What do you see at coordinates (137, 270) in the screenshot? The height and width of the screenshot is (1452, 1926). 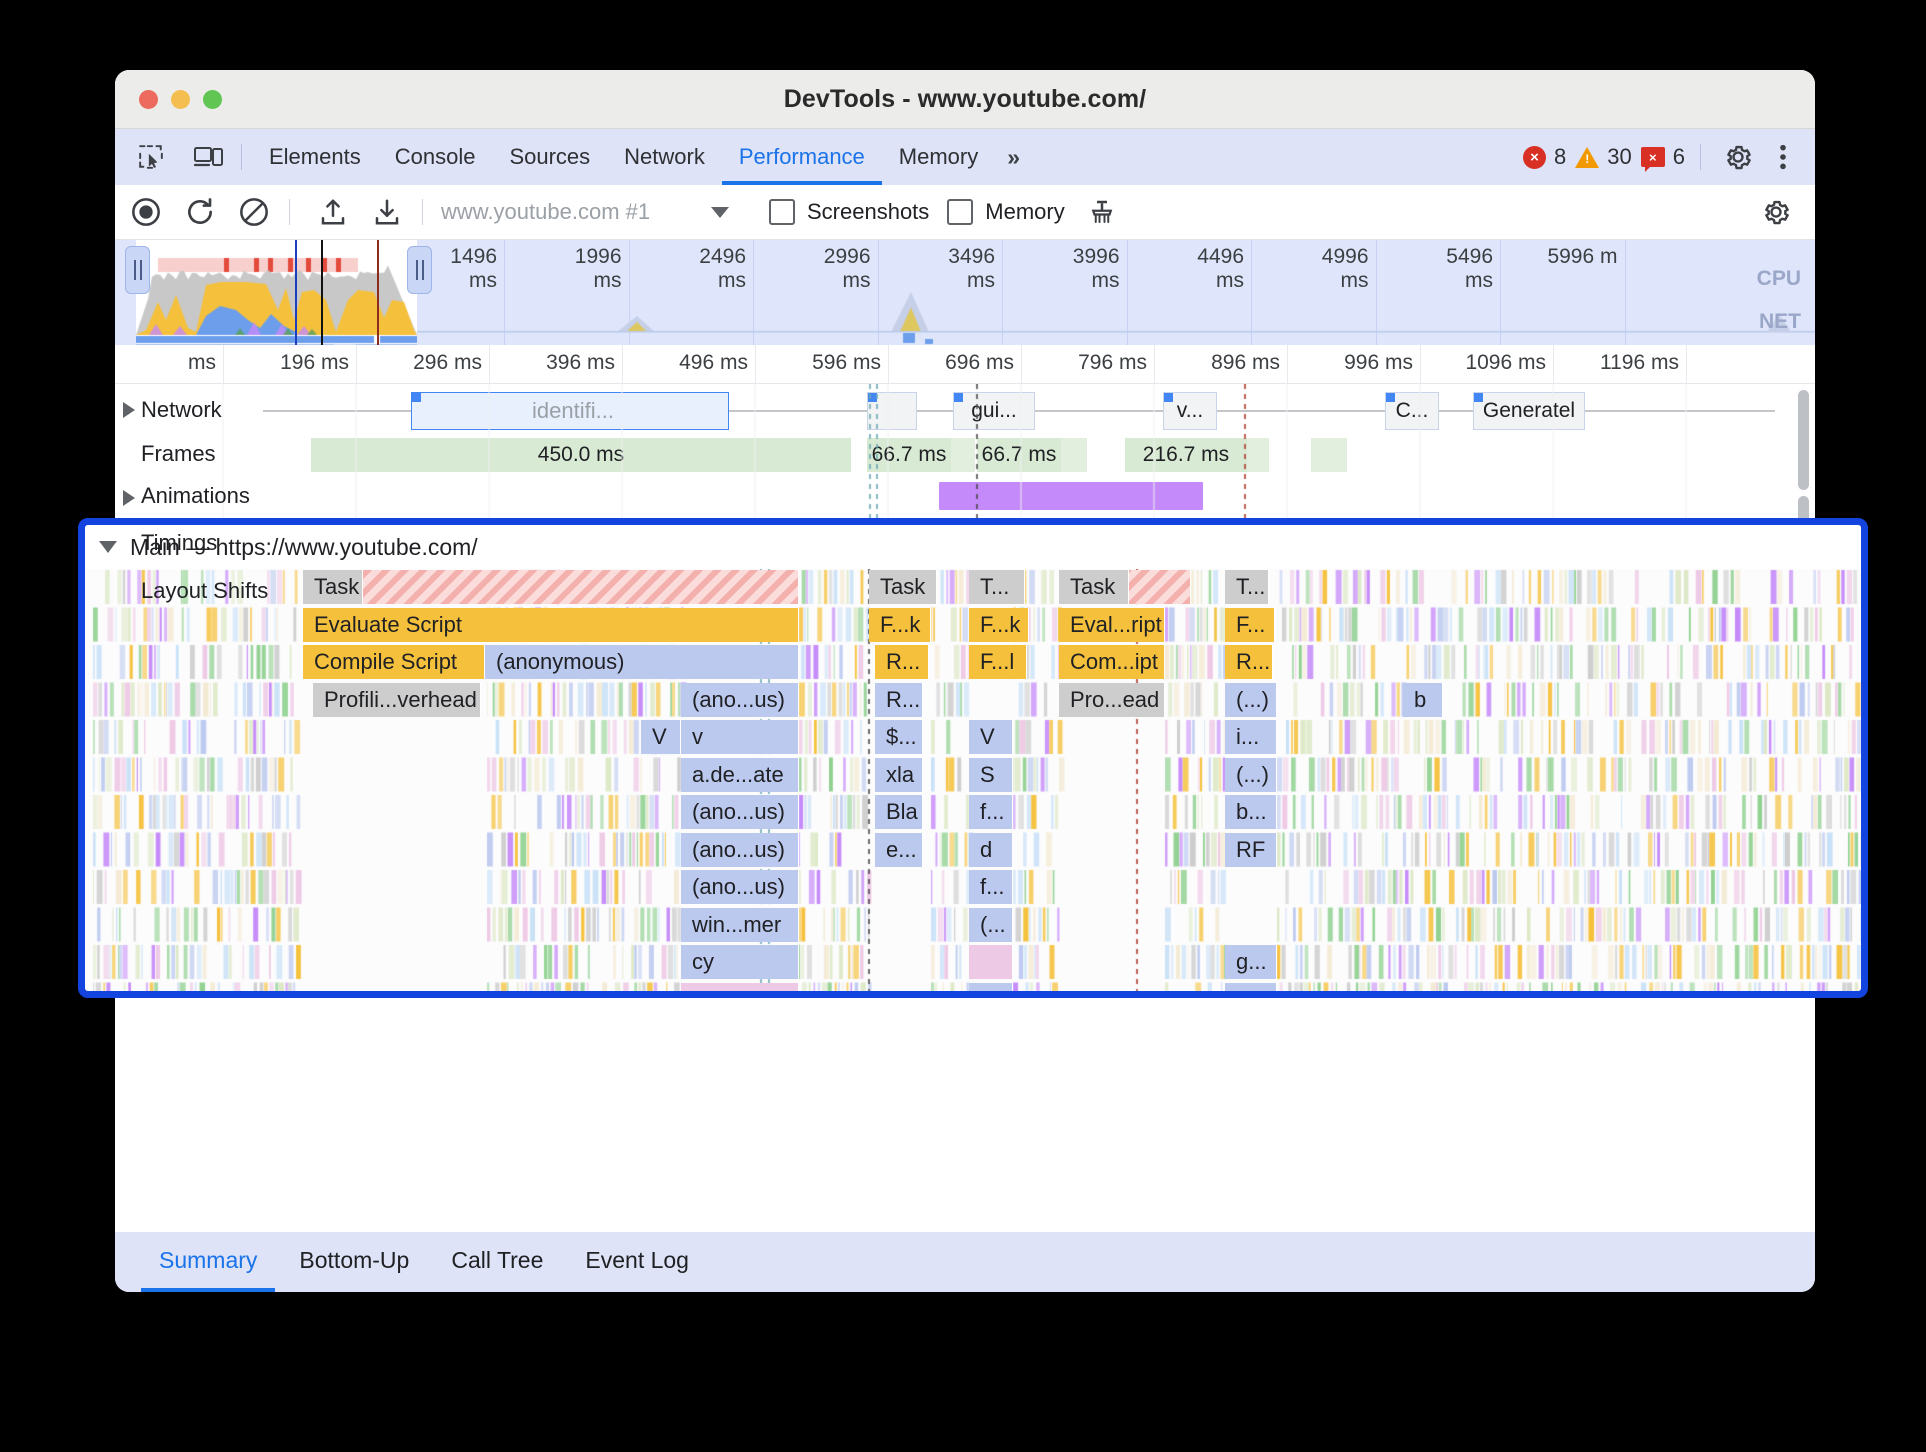 I see `overview-left-handle` at bounding box center [137, 270].